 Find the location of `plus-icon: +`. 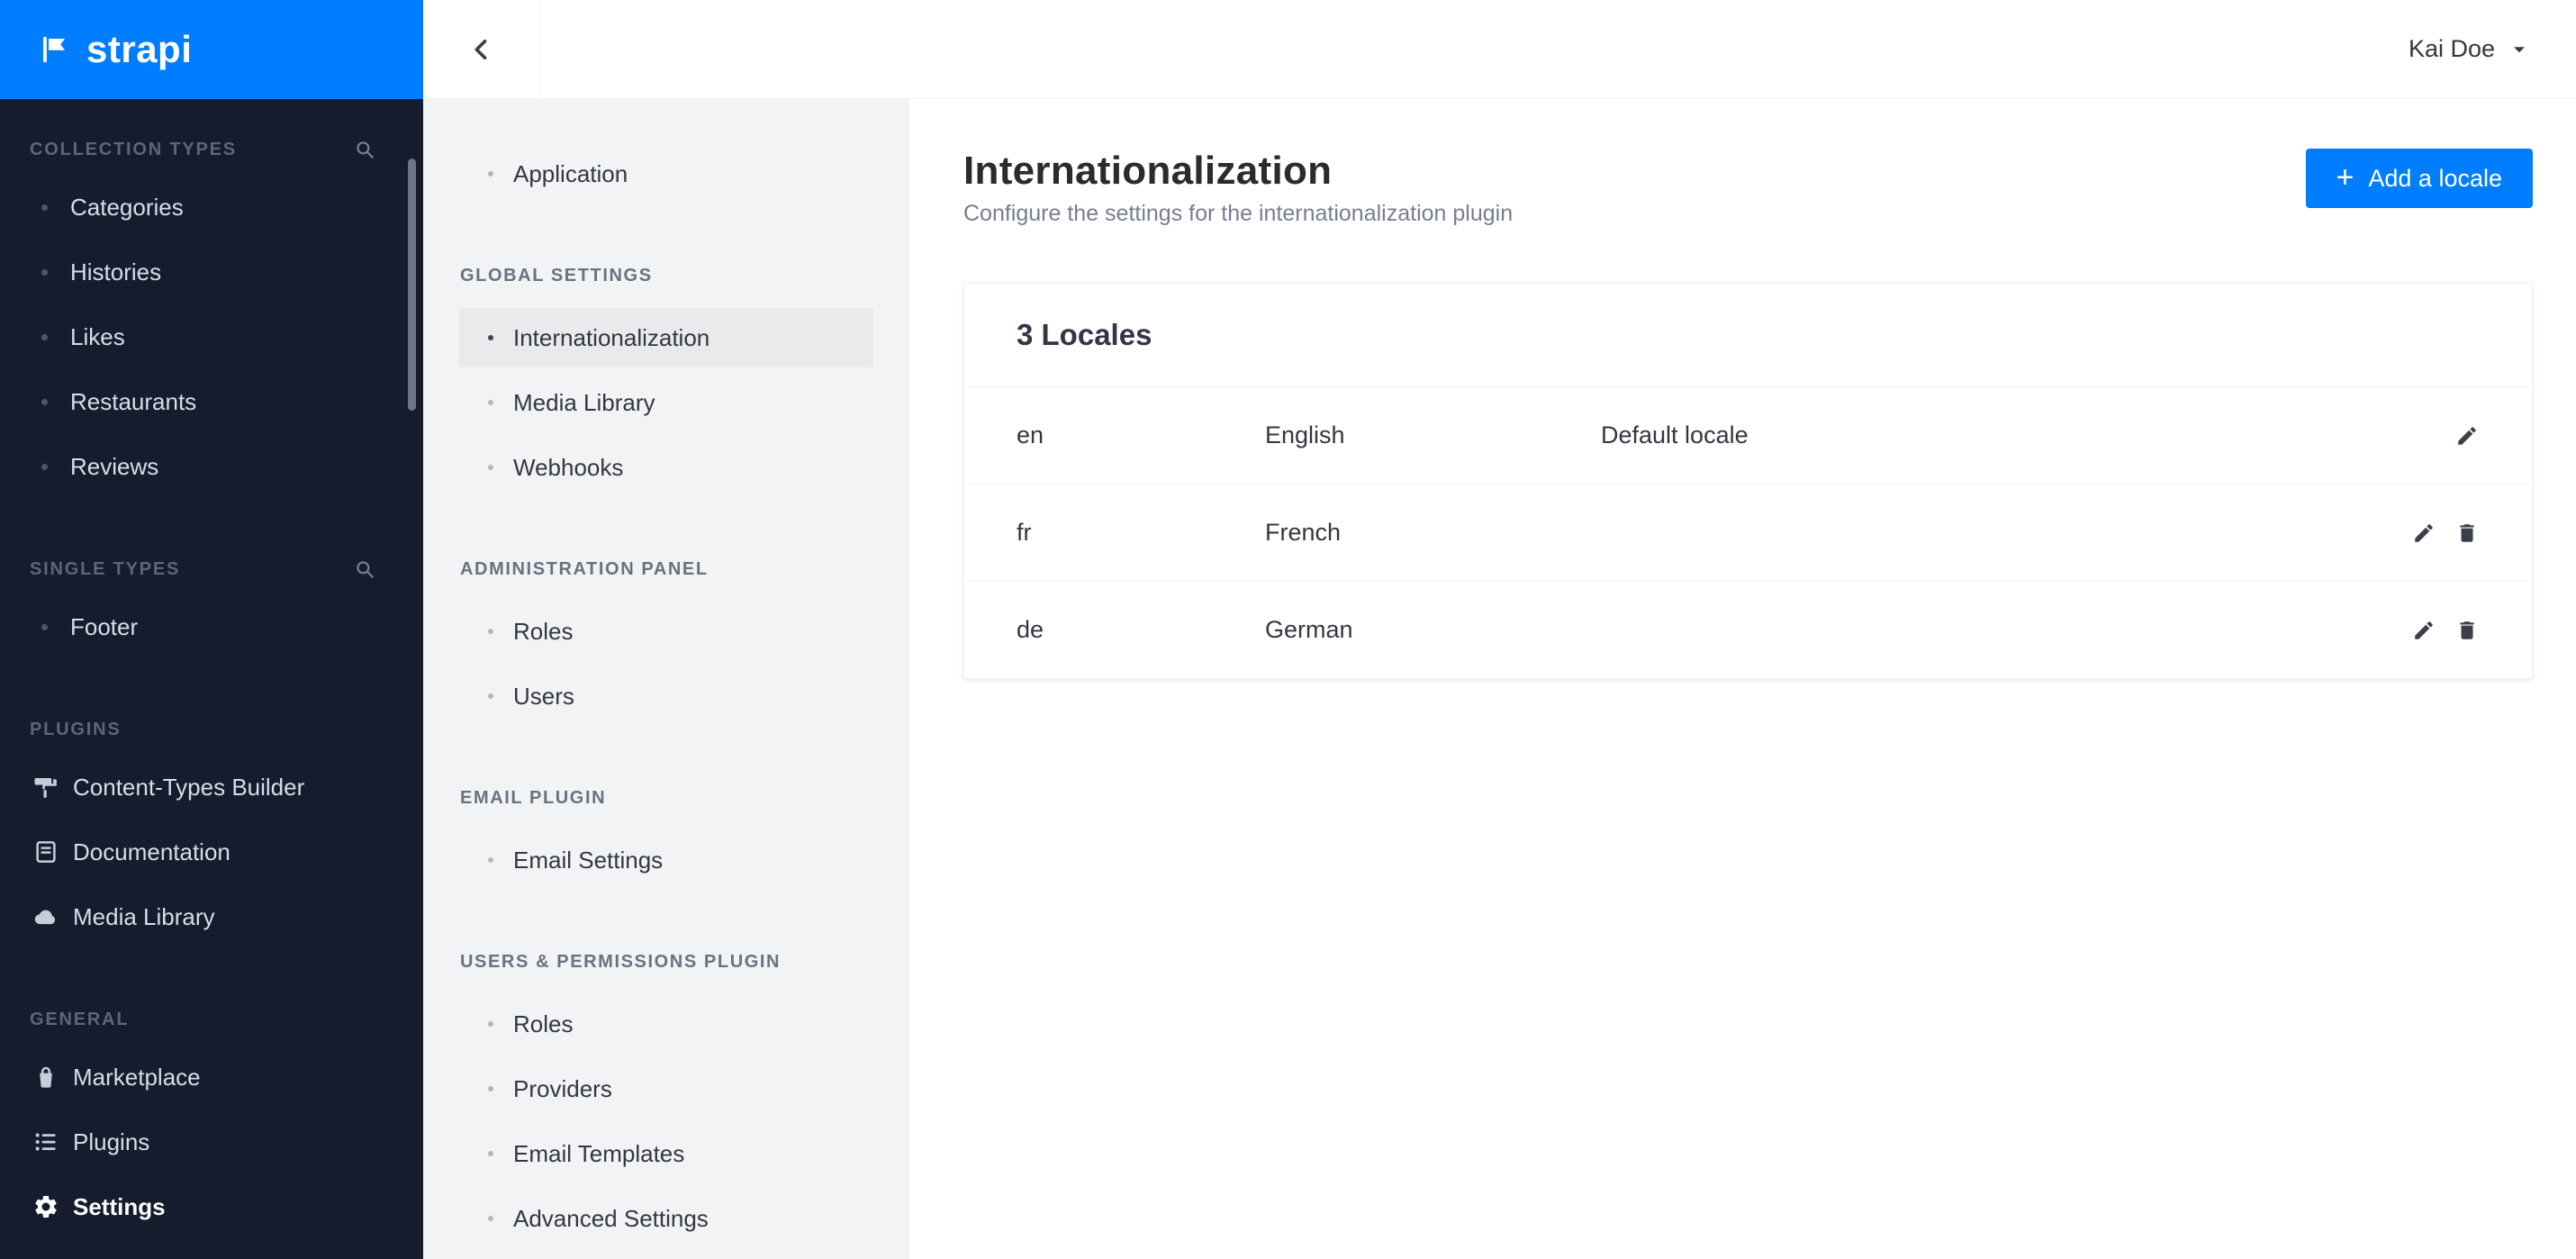

plus-icon: + is located at coordinates (2345, 177).